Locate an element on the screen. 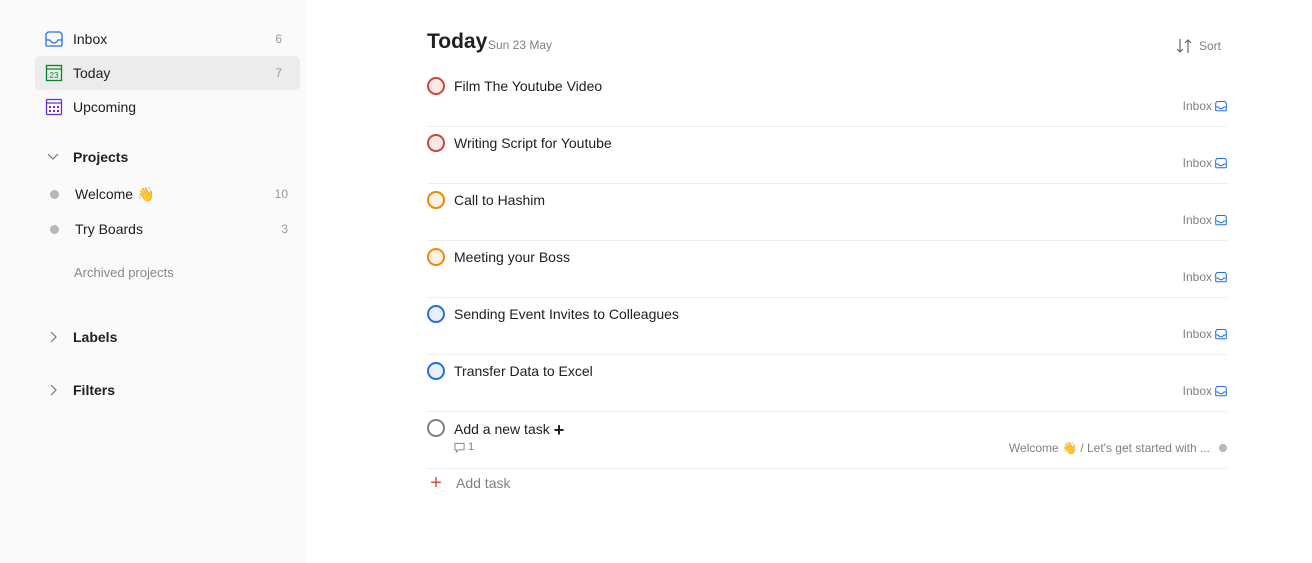 This screenshot has height=563, width=1312. sidebar-item-label: Upcoming is located at coordinates (105, 107).